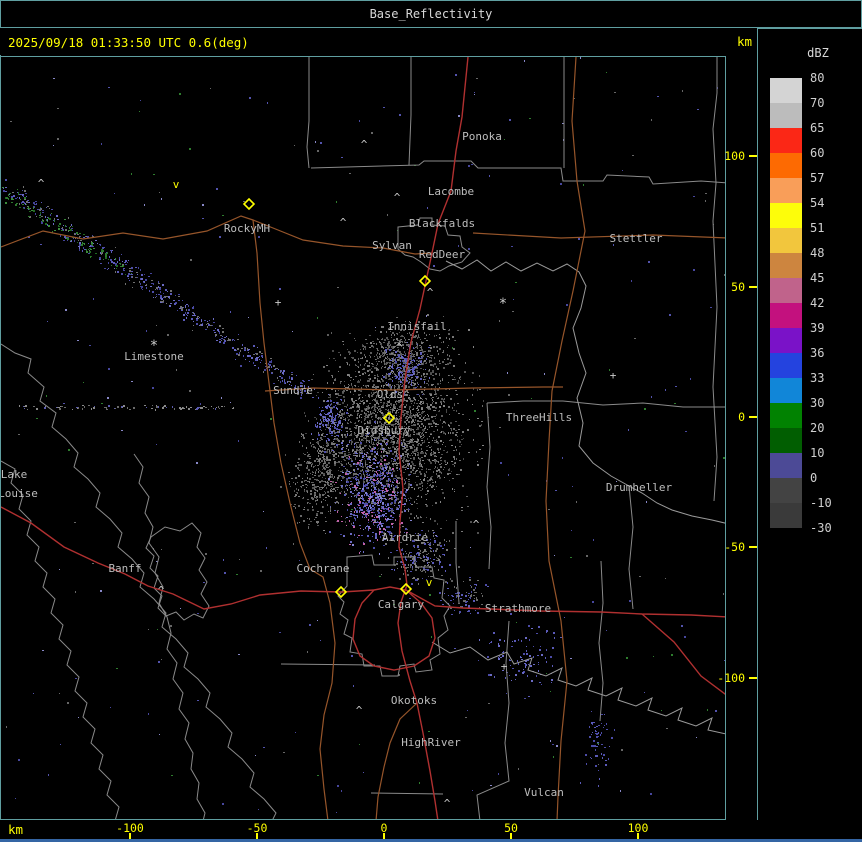  I want to click on radar-station-diamond-icon, so click(249, 204).